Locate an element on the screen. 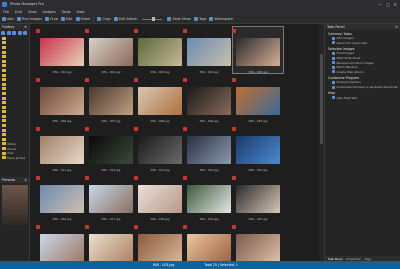 The image size is (400, 269). thumbnail-item: IMG - 004.jpg is located at coordinates (207, 49).